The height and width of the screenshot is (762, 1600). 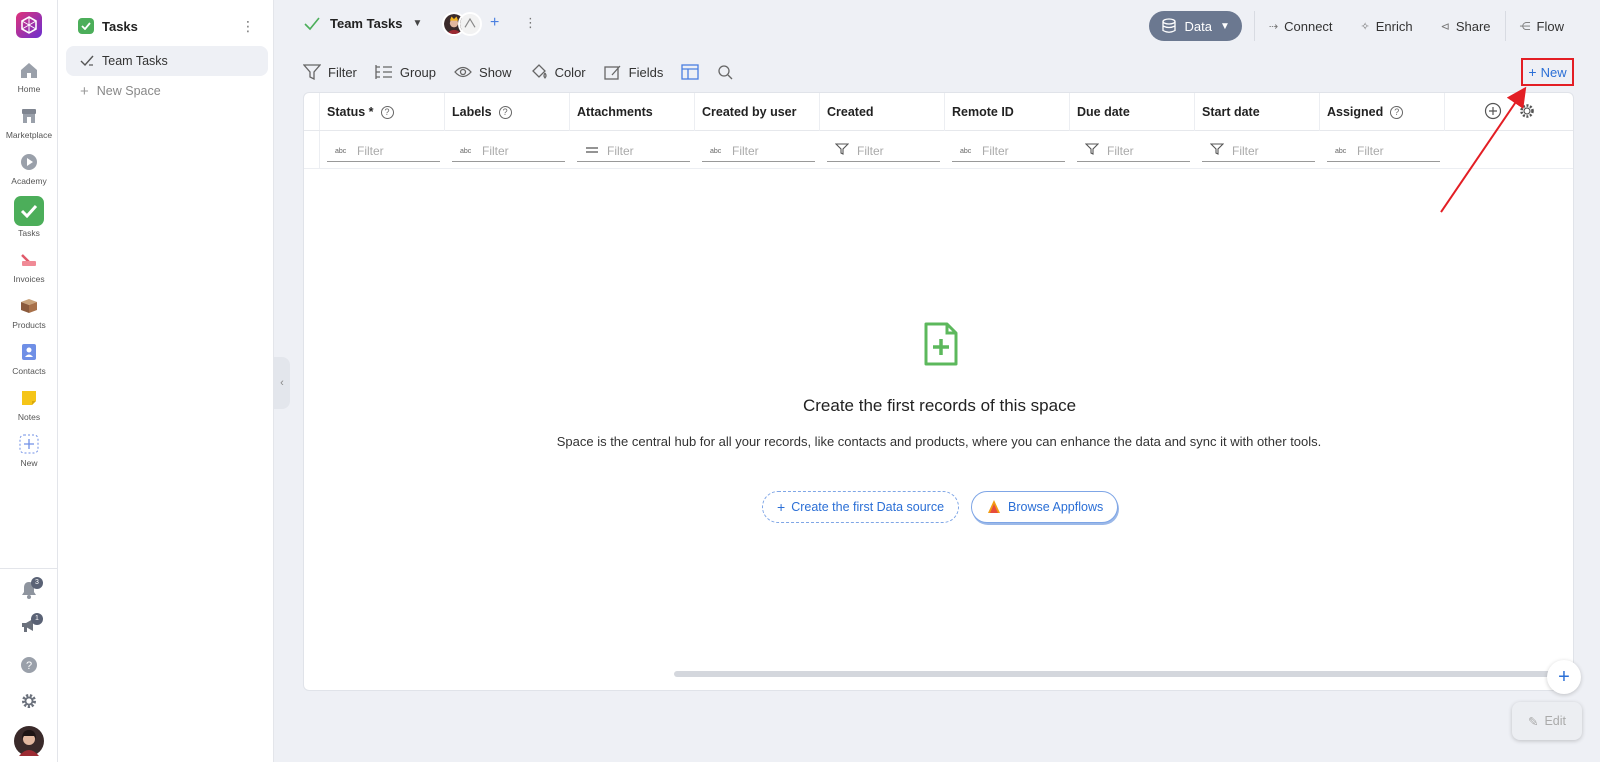 I want to click on sidebar-collapse-handle: ‹, so click(x=282, y=383).